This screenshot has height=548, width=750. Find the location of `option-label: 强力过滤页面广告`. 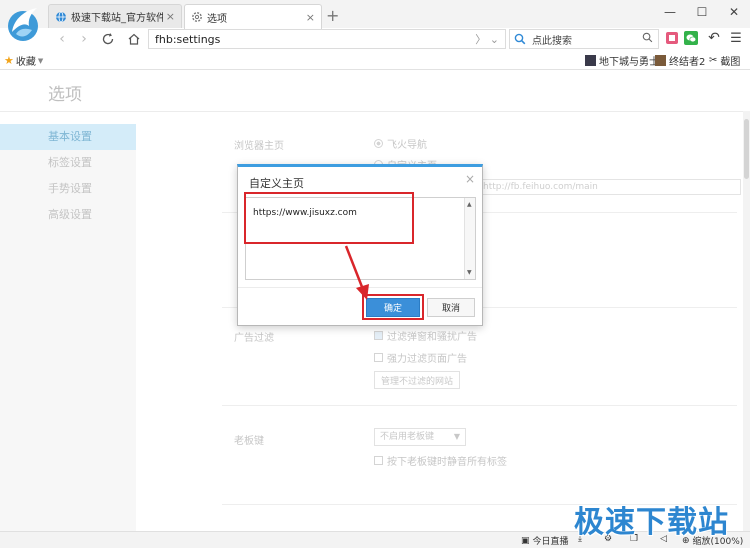

option-label: 强力过滤页面广告 is located at coordinates (427, 359).